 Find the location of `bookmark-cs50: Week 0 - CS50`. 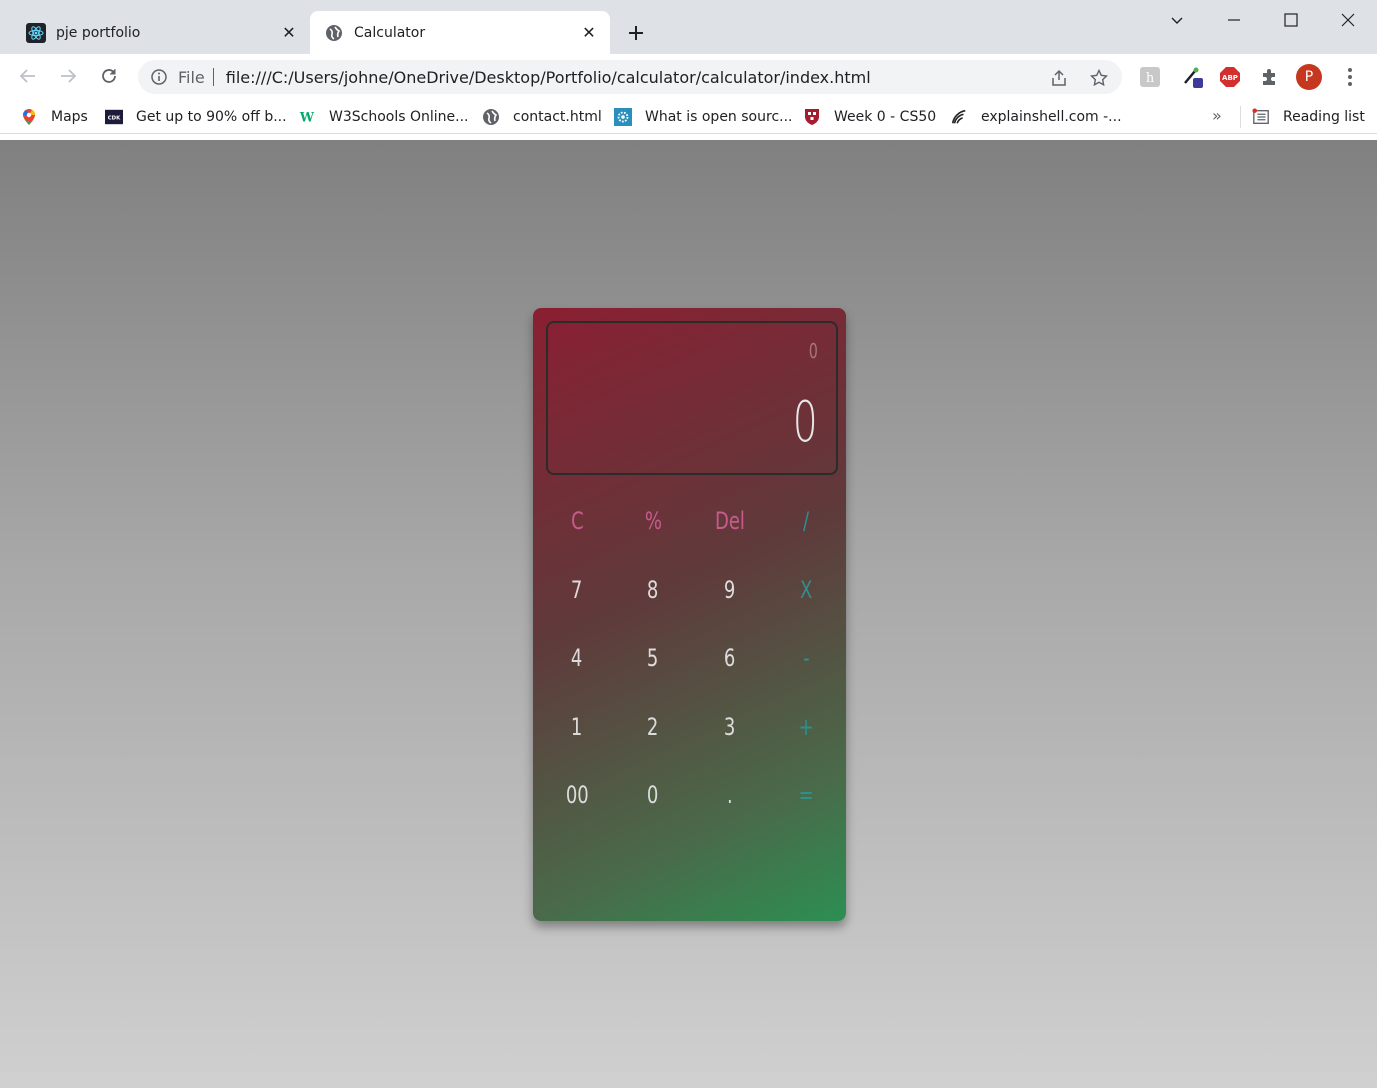

bookmark-cs50: Week 0 - CS50 is located at coordinates (869, 117).